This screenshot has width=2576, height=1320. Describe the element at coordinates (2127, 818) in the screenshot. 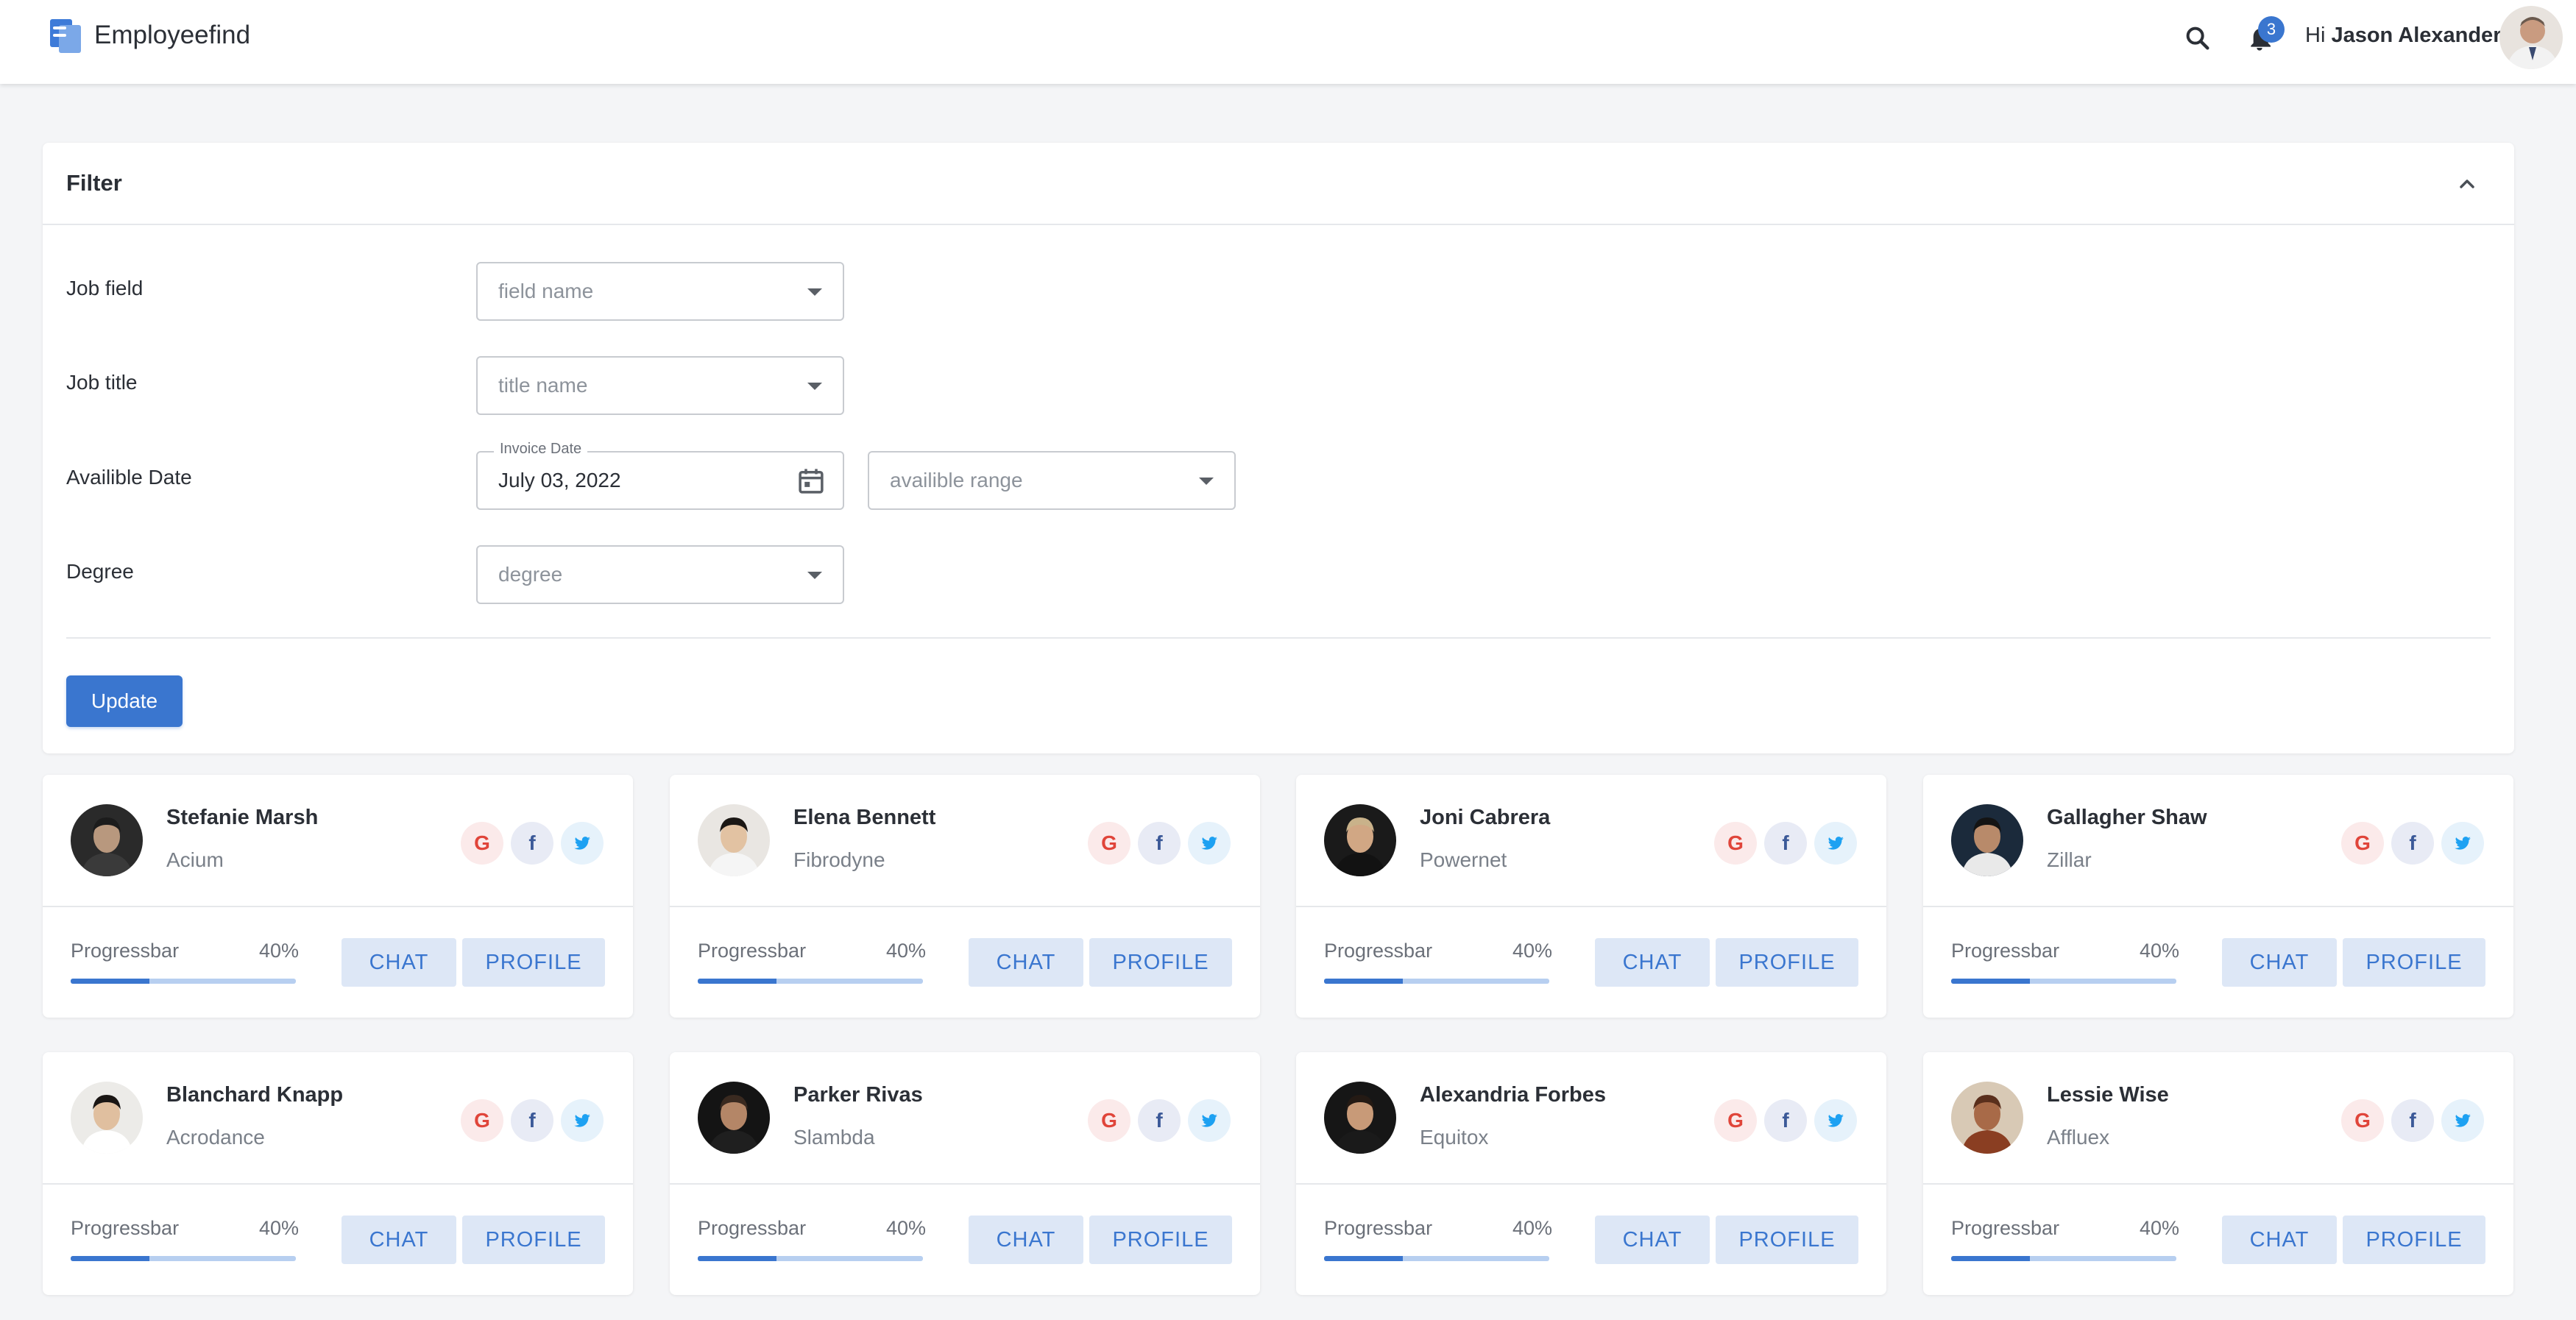

I see `employee-name: Gallagher Shaw` at that location.